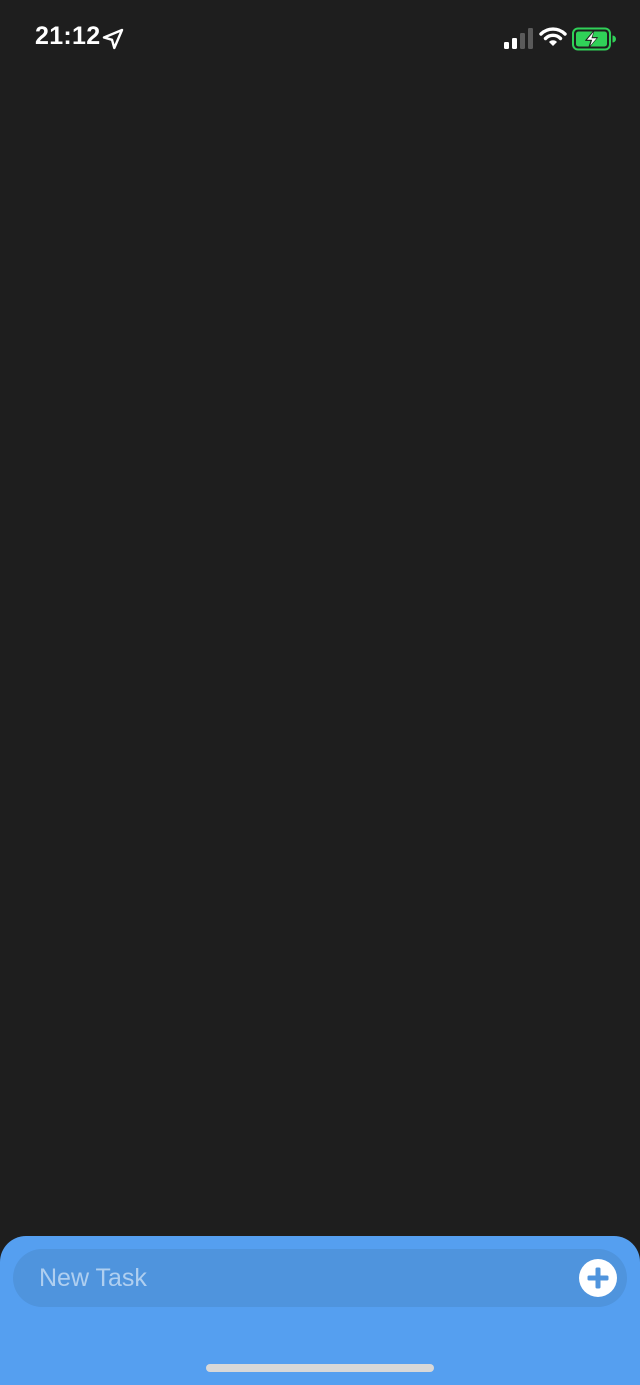  Describe the element at coordinates (320, 1368) in the screenshot. I see `home-indicator` at that location.